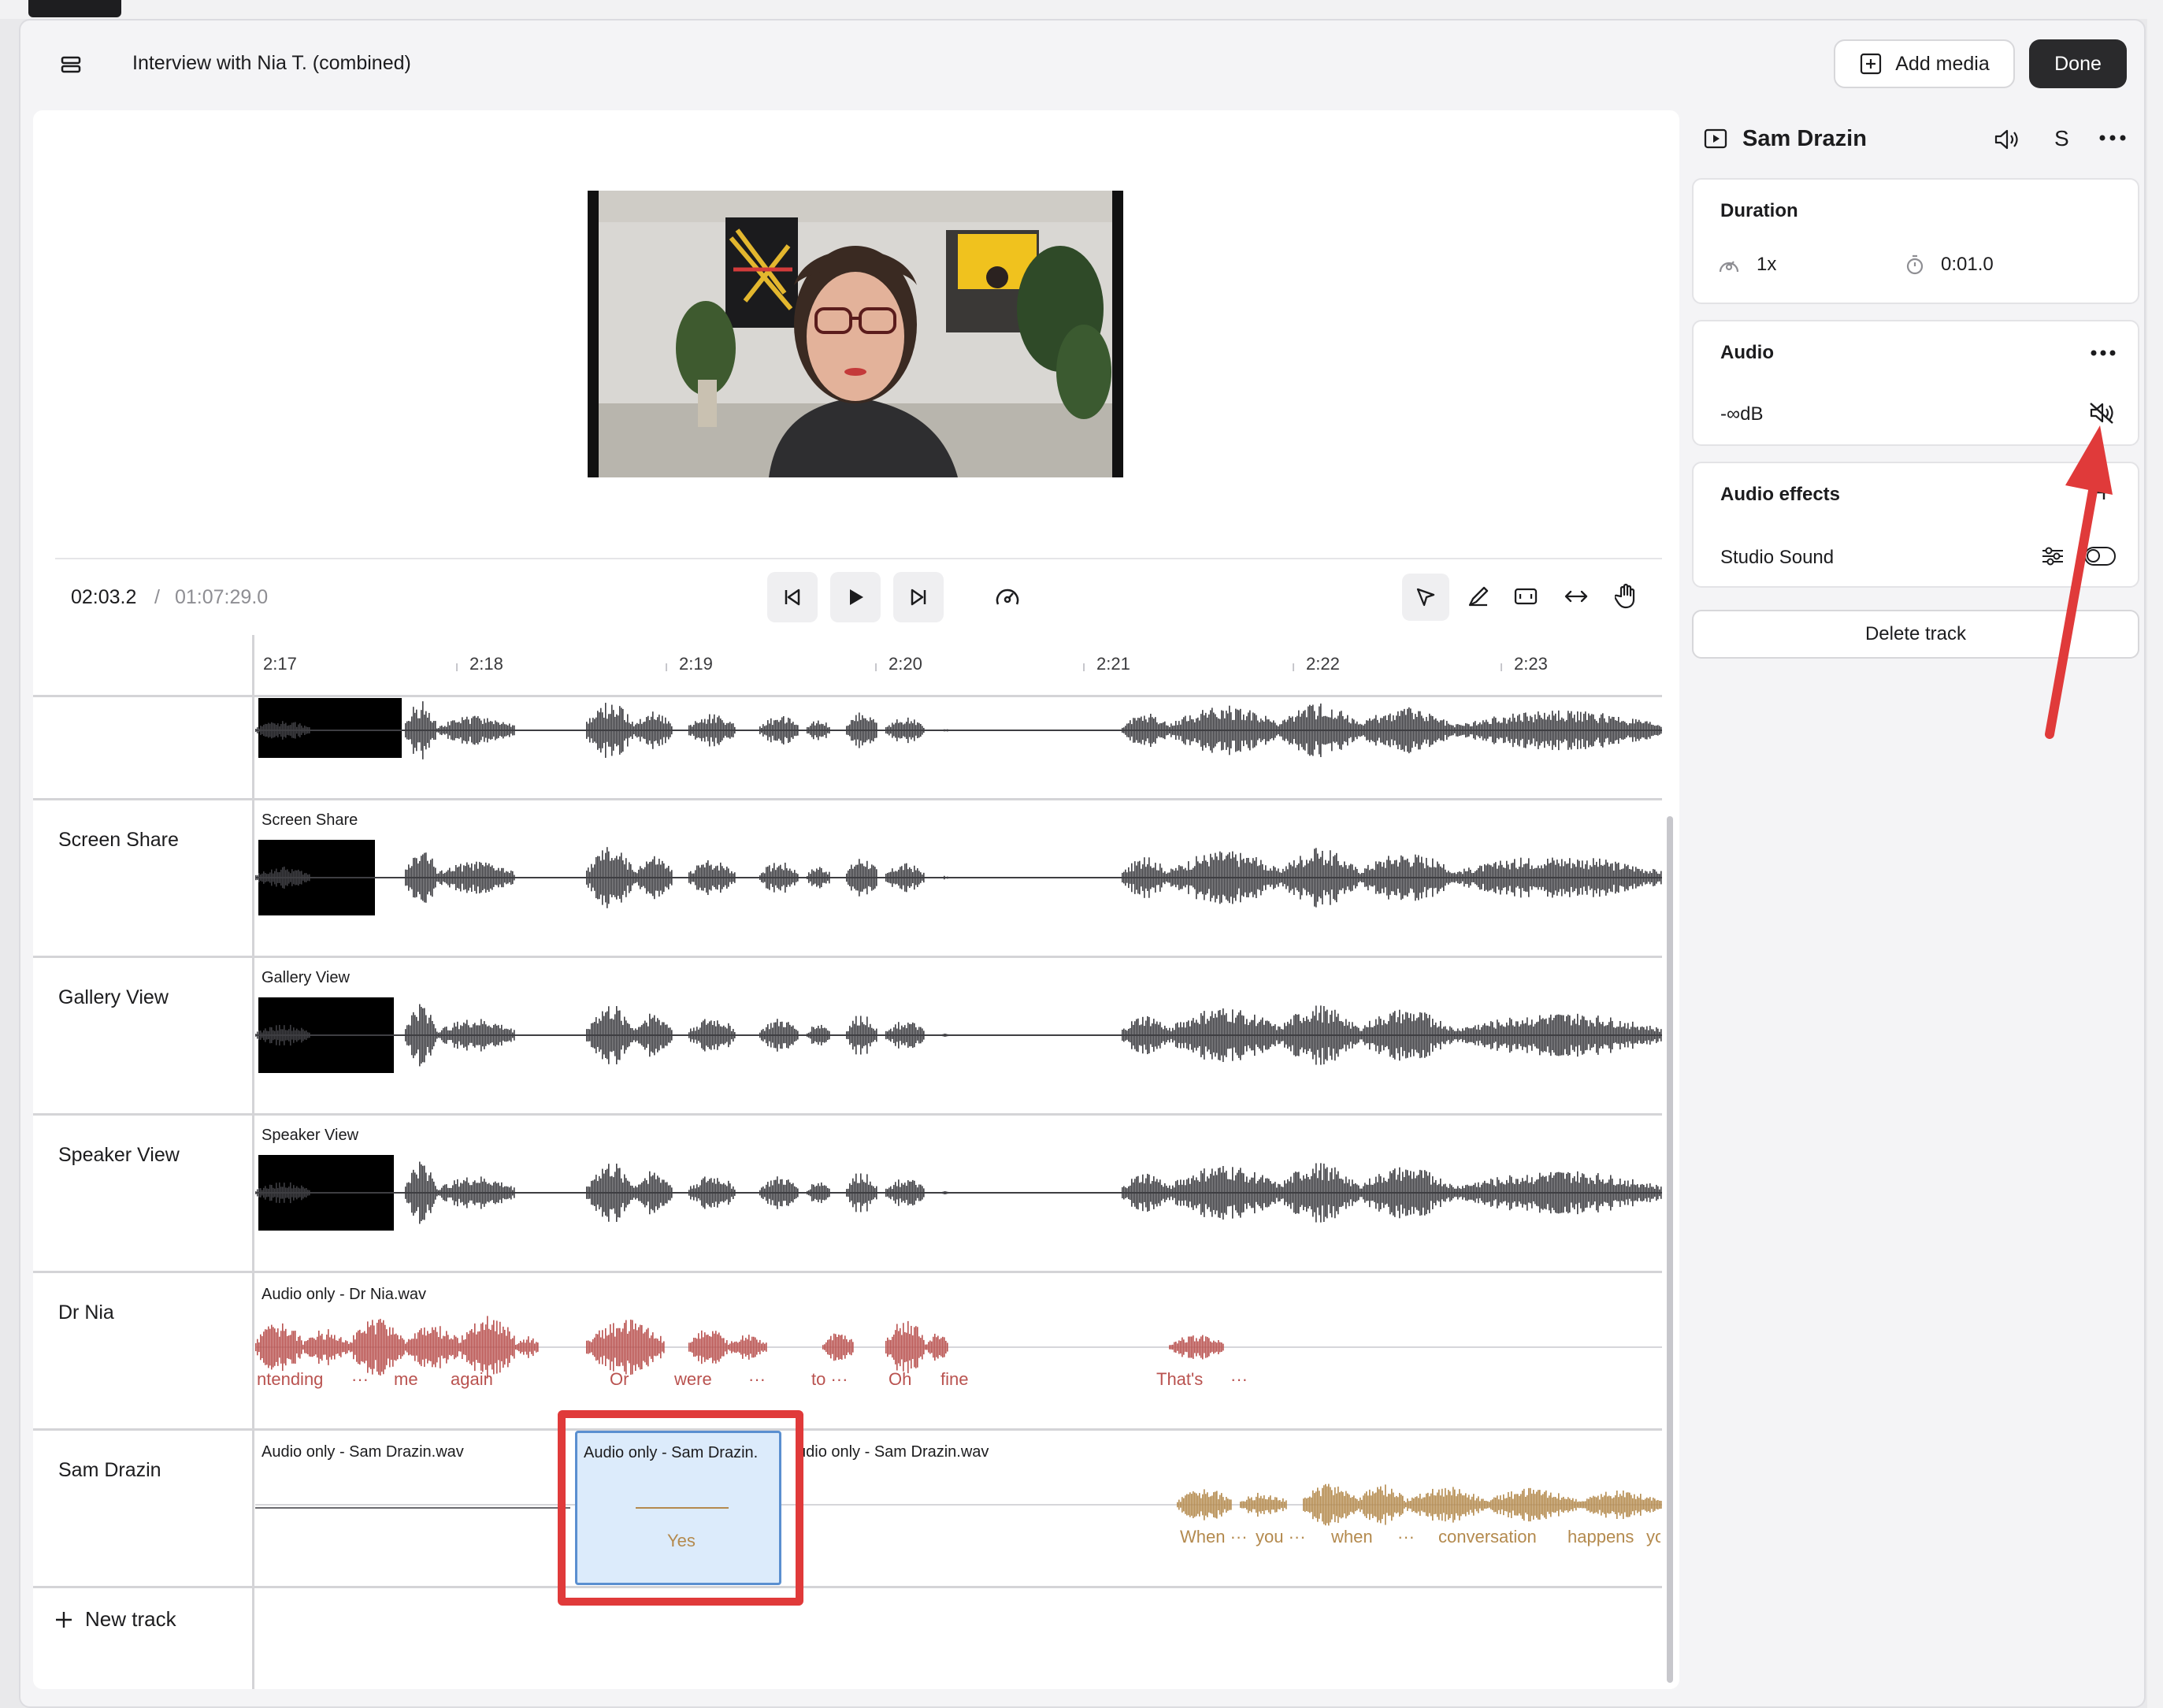 The image size is (2163, 1708). What do you see at coordinates (1487, 1537) in the screenshot?
I see `transcript-word: conversation` at bounding box center [1487, 1537].